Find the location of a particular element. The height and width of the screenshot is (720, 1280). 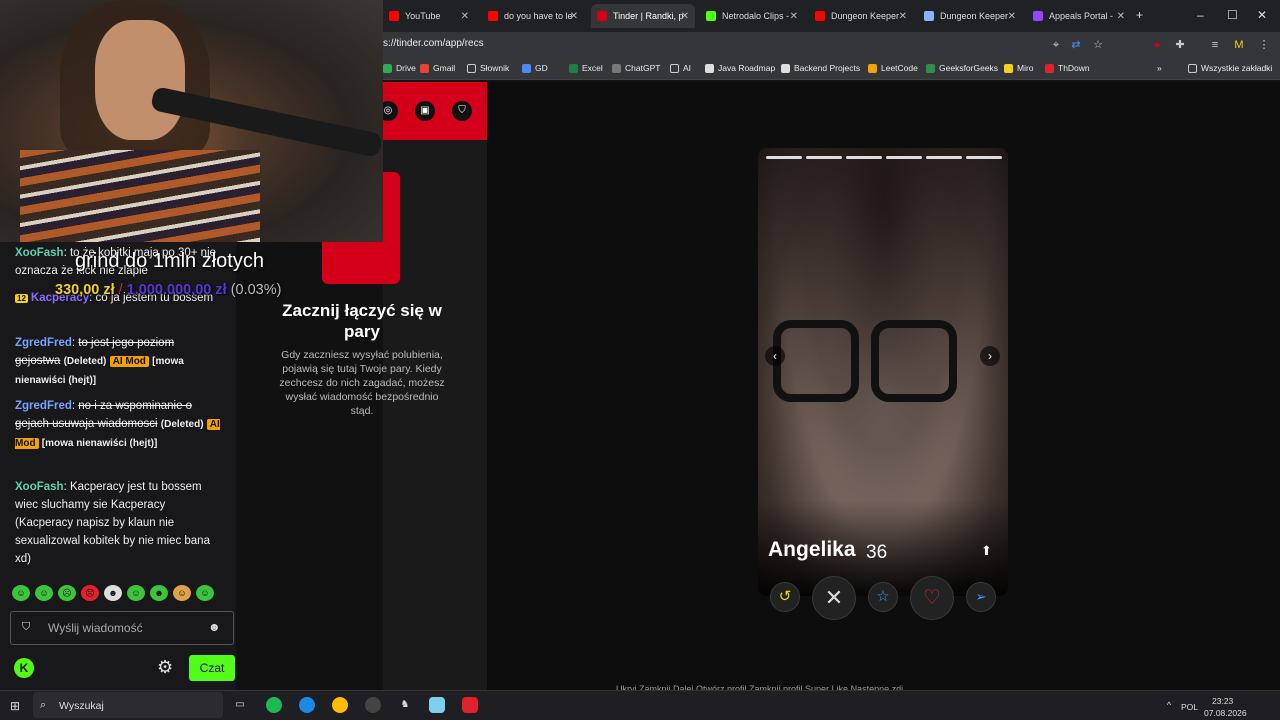

bookmark-slownik: Słownik is located at coordinates (488, 68).